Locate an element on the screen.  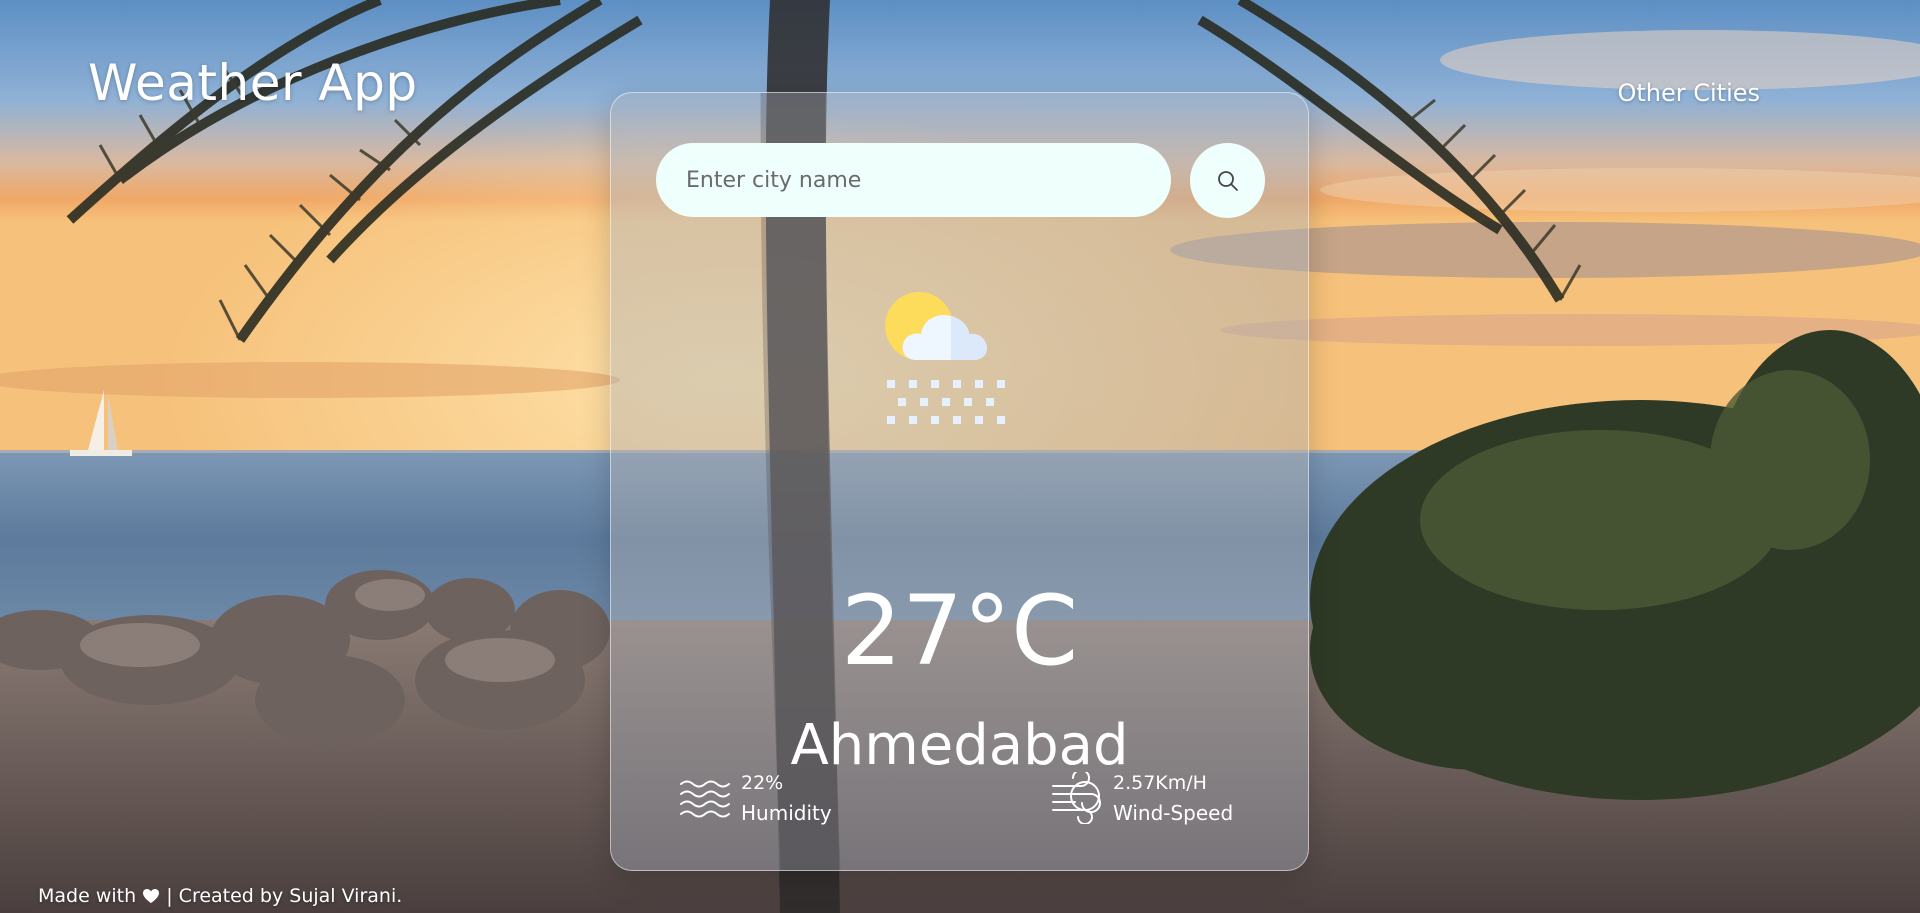
city-name: Ahmedabad is located at coordinates (959, 745).